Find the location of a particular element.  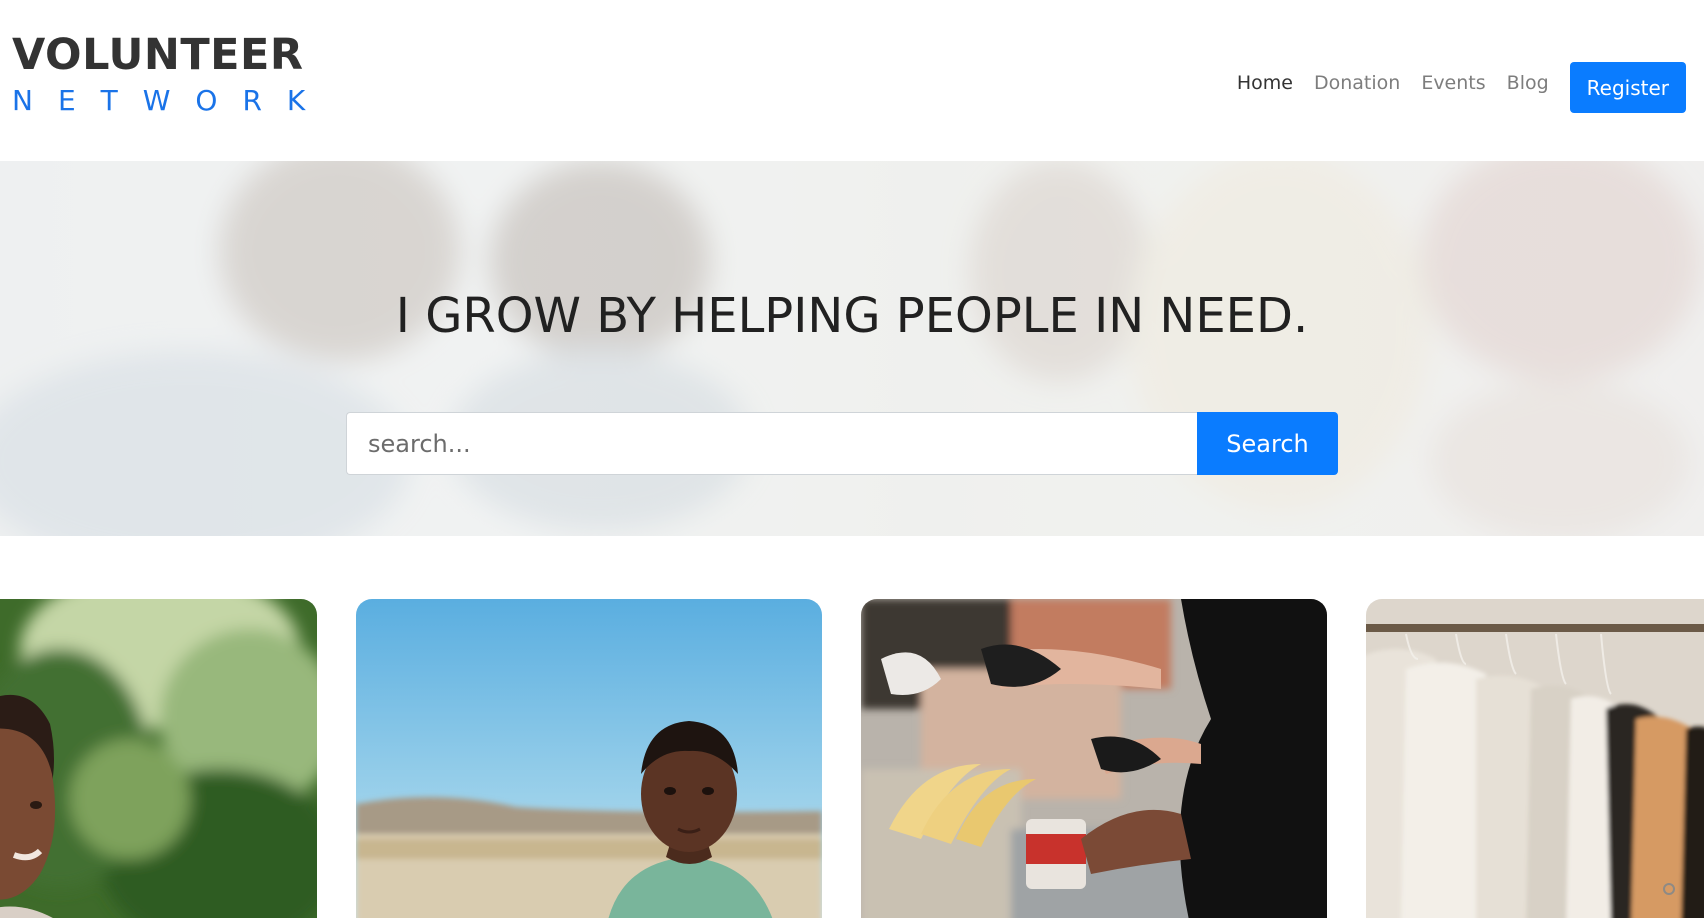

main-nav: Home Donation Events Blog Register is located at coordinates (1461, 82).